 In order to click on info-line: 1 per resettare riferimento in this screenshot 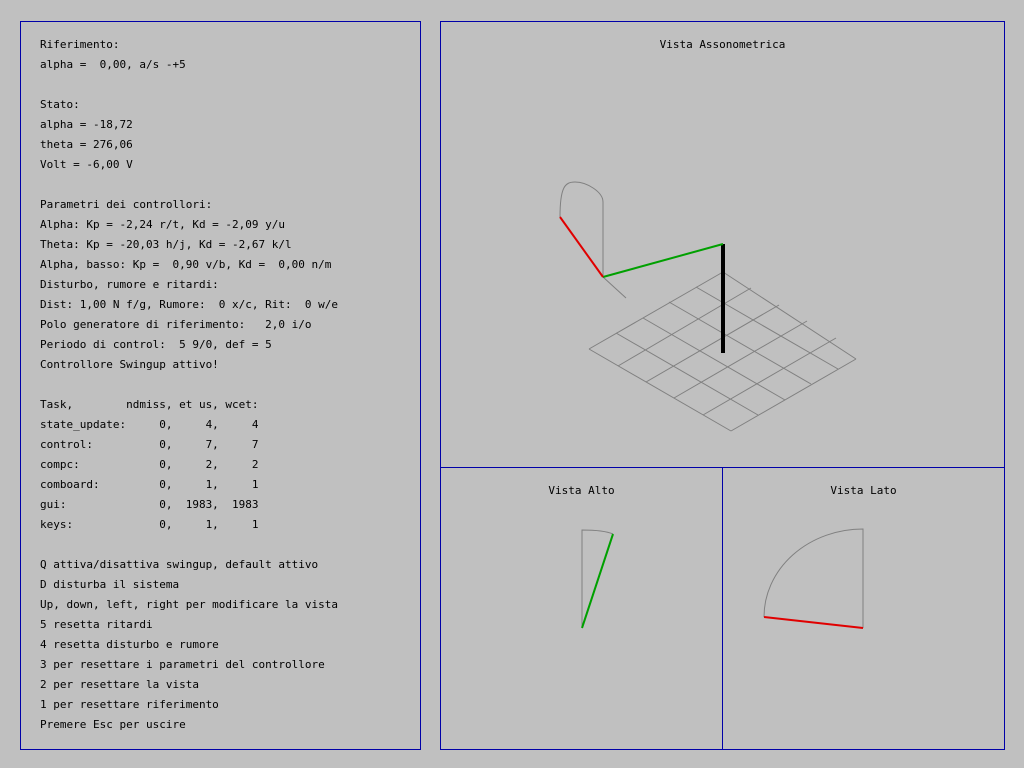, I will do `click(129, 704)`.